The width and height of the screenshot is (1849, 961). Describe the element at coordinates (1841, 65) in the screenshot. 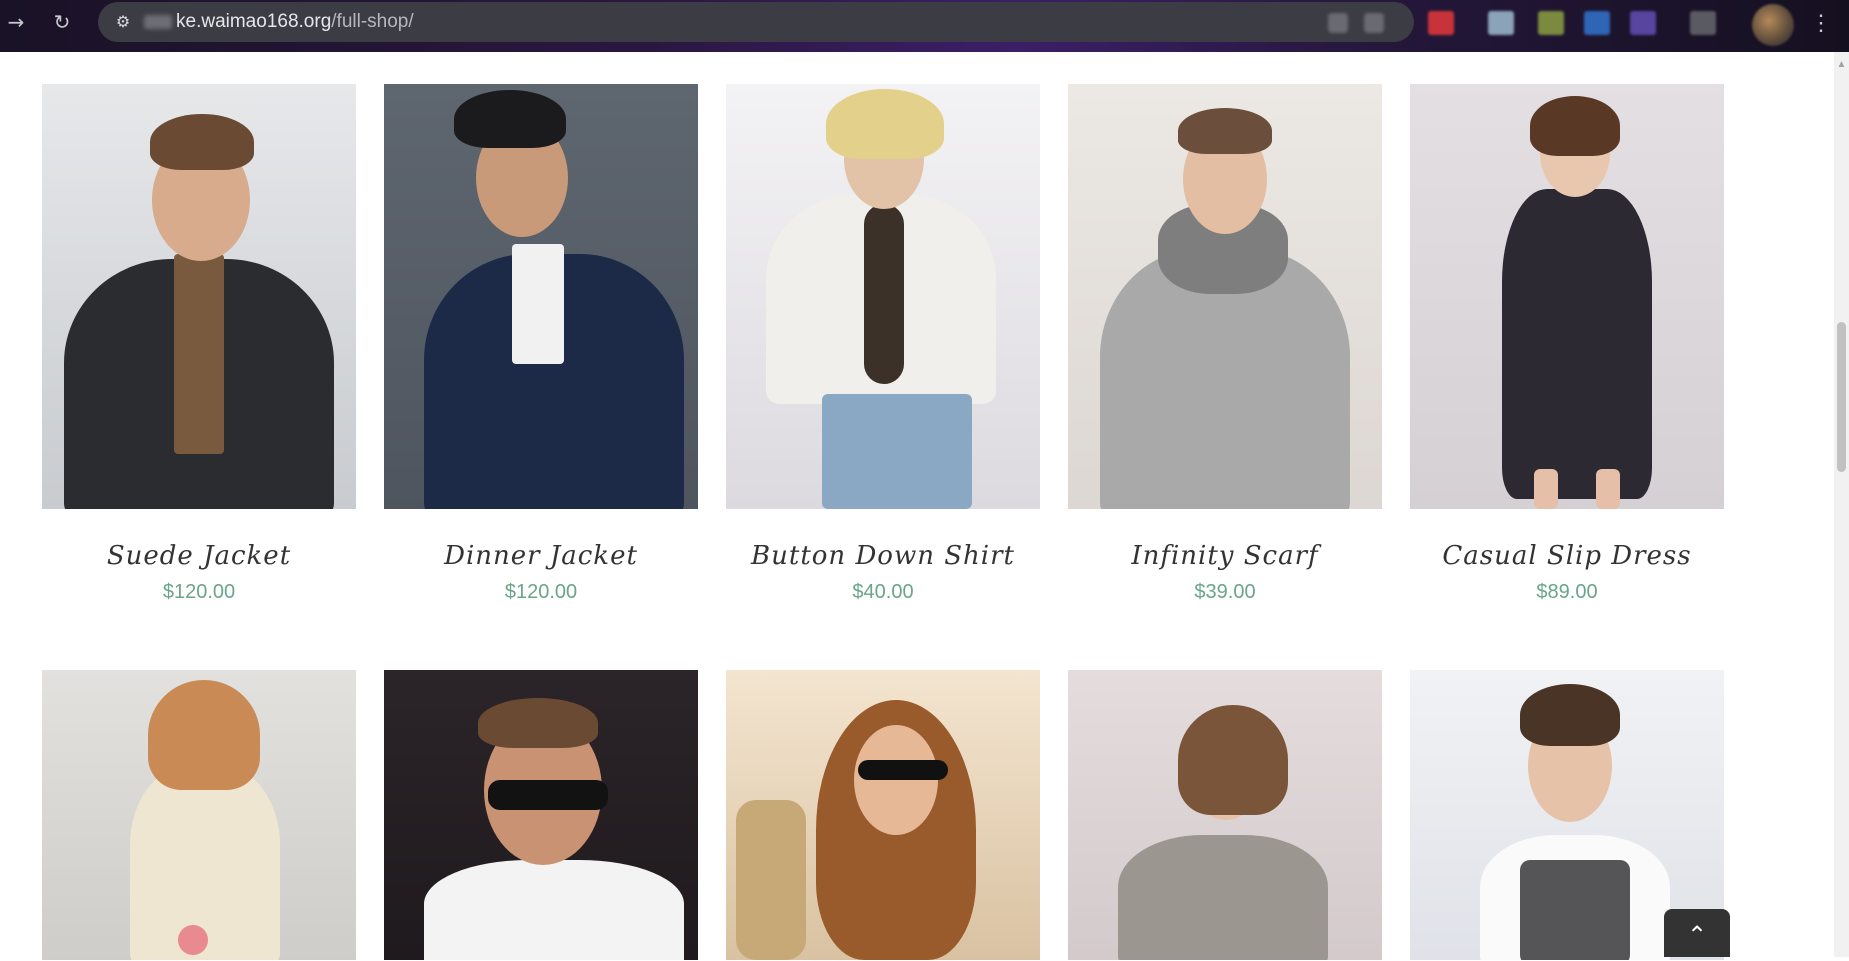

I see `scroll-up-arrow-icon: ▲` at that location.